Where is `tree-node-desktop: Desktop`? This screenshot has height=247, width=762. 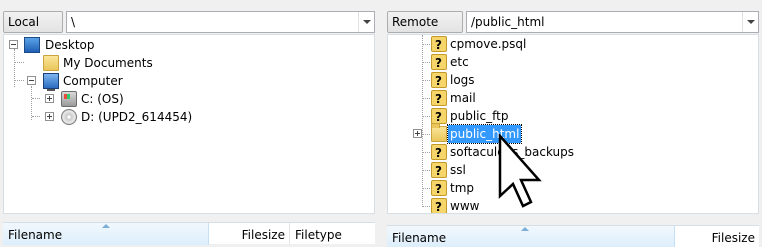 tree-node-desktop: Desktop is located at coordinates (104, 45).